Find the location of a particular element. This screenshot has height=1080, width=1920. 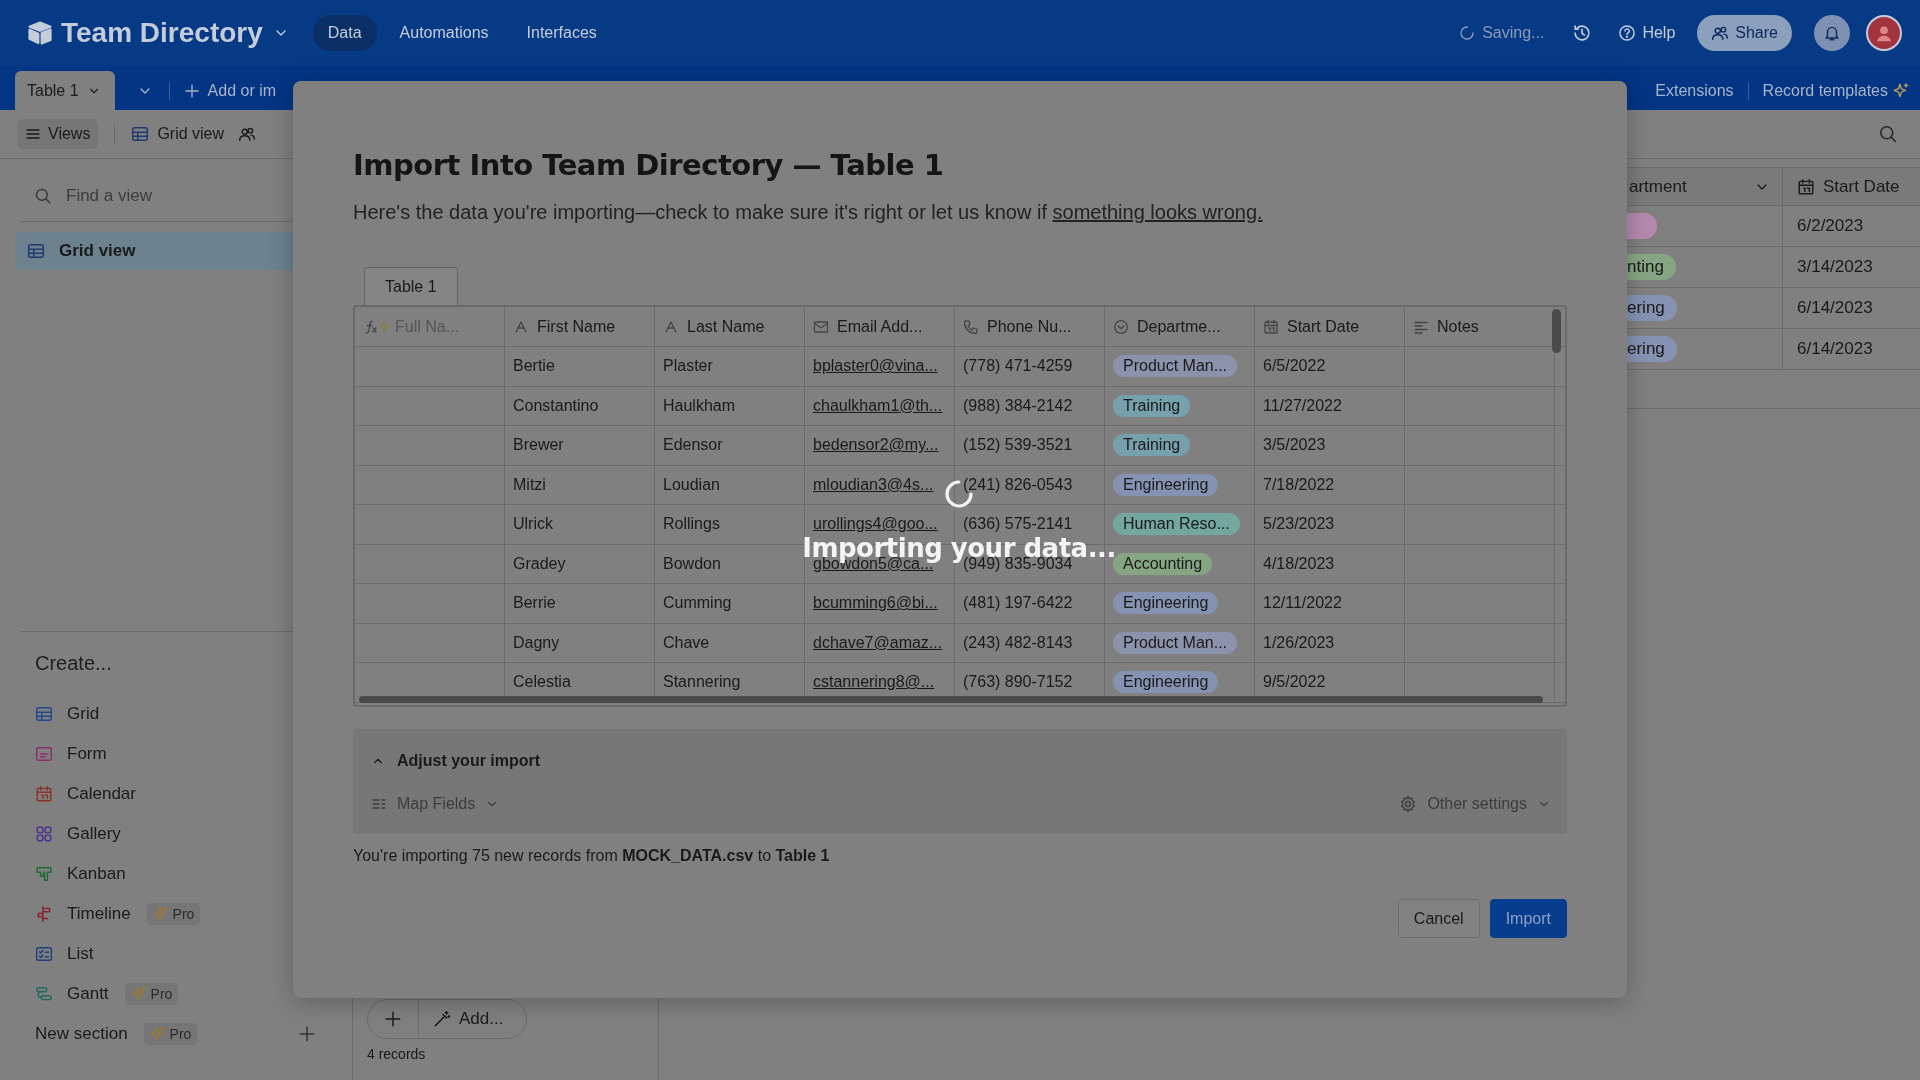

extensions-button: Extensions is located at coordinates (1694, 90).